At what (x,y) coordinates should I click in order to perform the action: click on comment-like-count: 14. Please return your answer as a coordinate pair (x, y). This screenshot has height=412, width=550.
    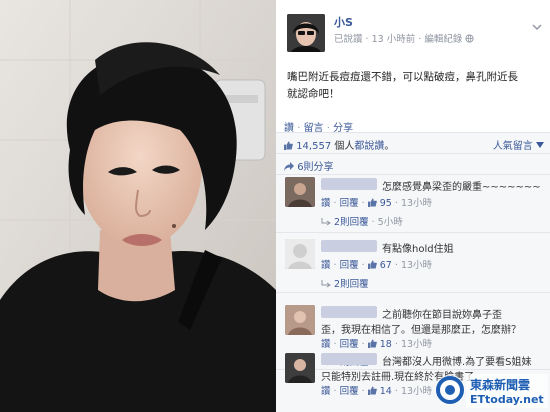
    Looking at the image, I should click on (386, 391).